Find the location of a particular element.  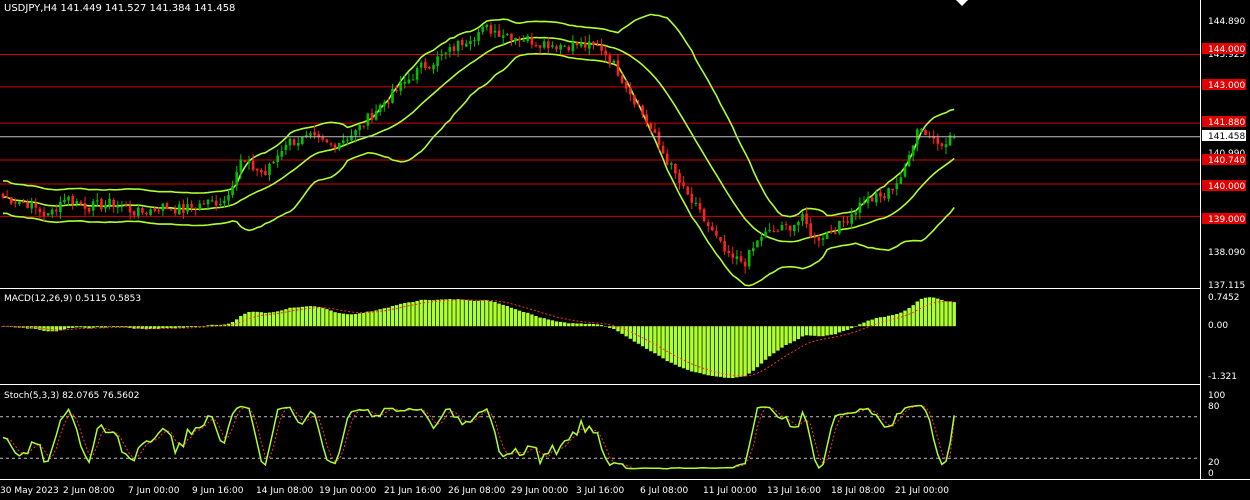

time-tick: 3 Jul 16:00 is located at coordinates (600, 491).